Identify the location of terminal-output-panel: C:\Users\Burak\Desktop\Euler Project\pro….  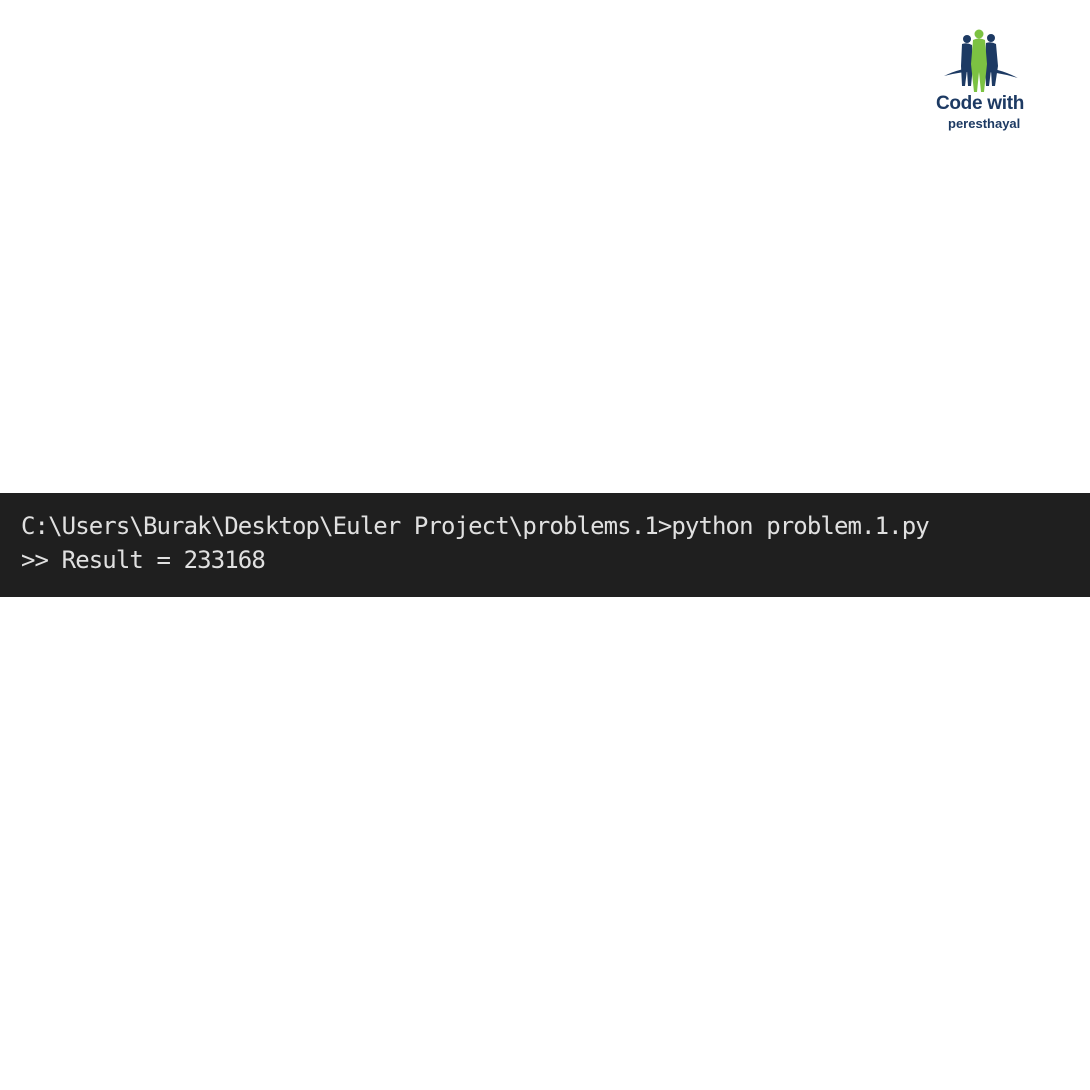
(545, 545).